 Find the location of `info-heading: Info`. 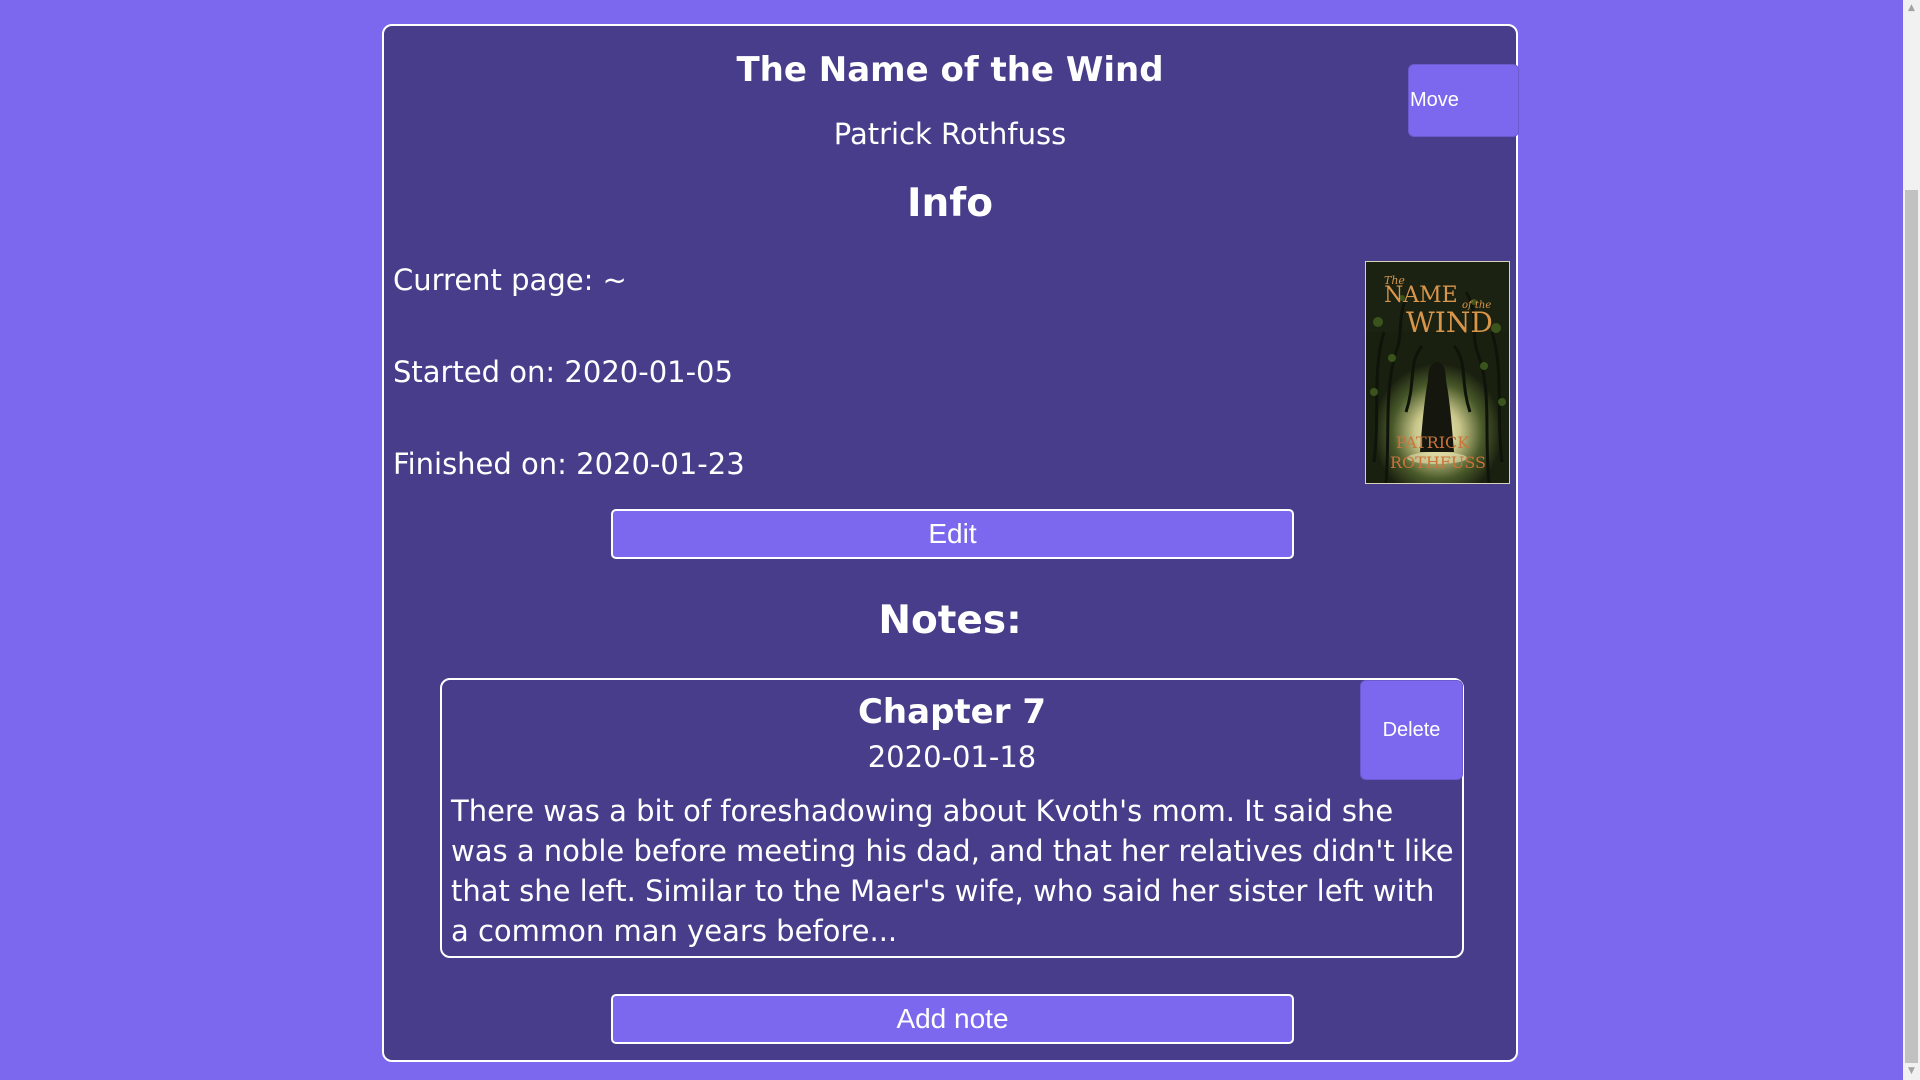

info-heading: Info is located at coordinates (950, 203).